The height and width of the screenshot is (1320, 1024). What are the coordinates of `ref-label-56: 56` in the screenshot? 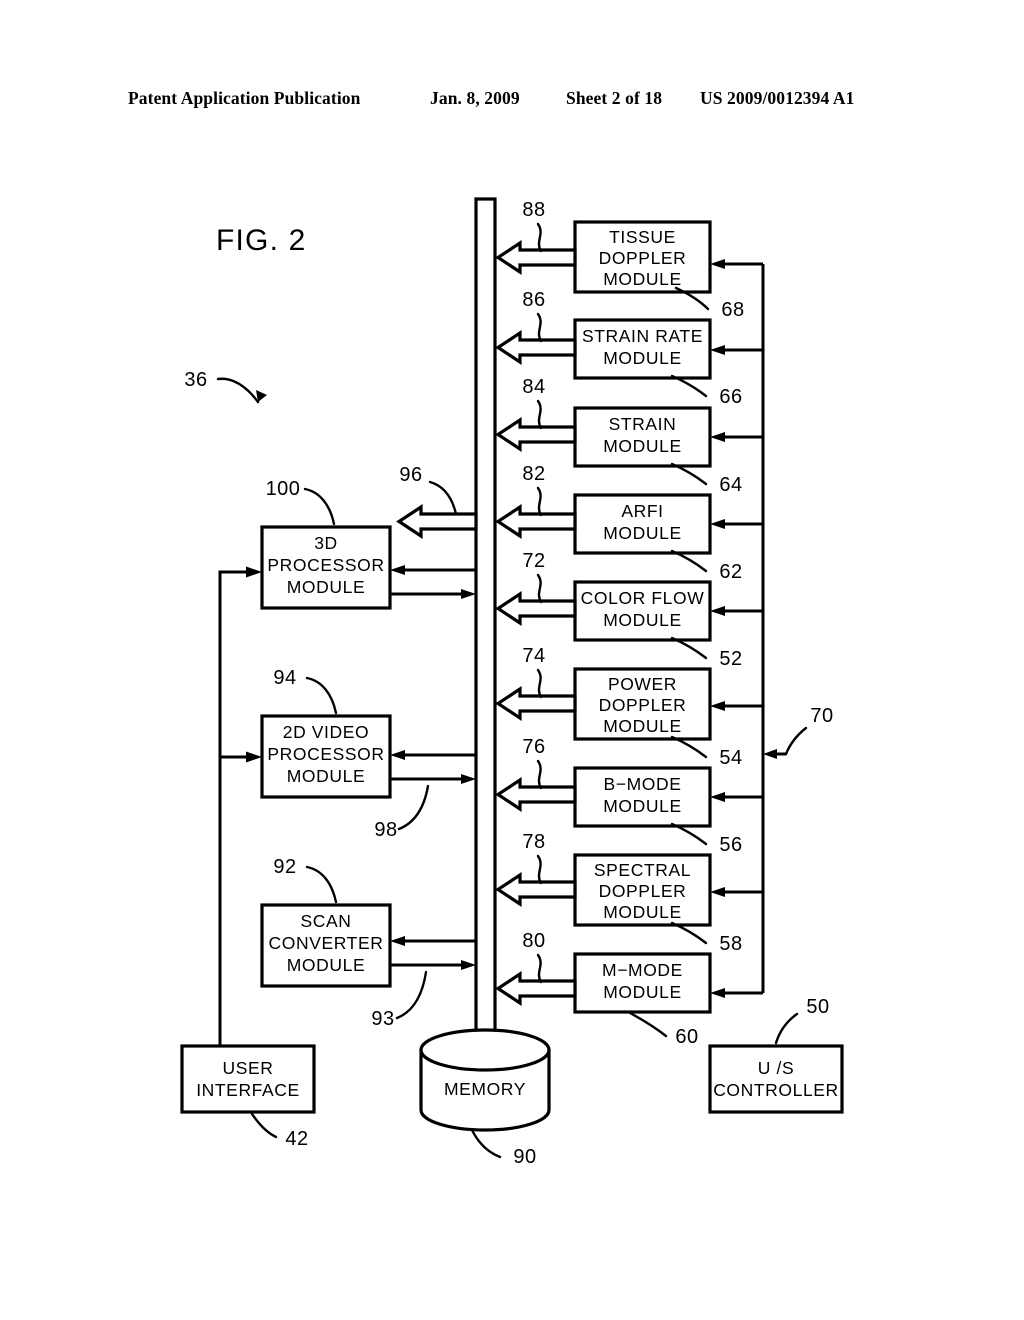 It's located at (730, 845).